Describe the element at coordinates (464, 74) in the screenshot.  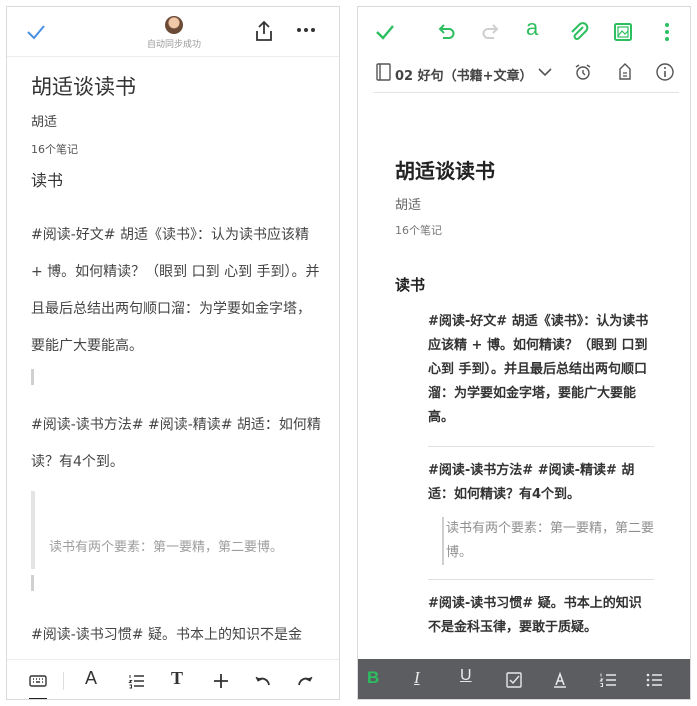
I see `notebook-label: 02 好句（书籍+文章）` at that location.